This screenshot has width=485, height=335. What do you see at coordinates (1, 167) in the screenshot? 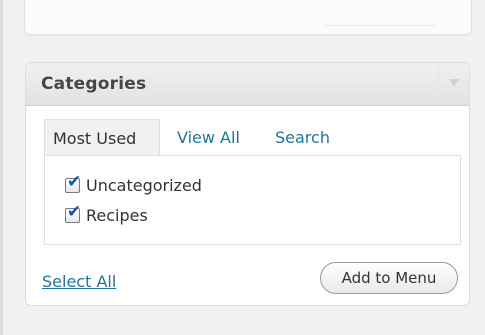
I see `page-left-border` at bounding box center [1, 167].